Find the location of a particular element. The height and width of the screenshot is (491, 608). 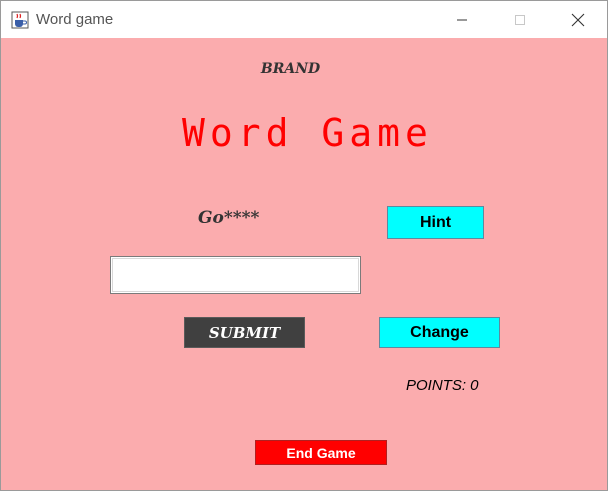

brand-label: BRAND is located at coordinates (290, 69).